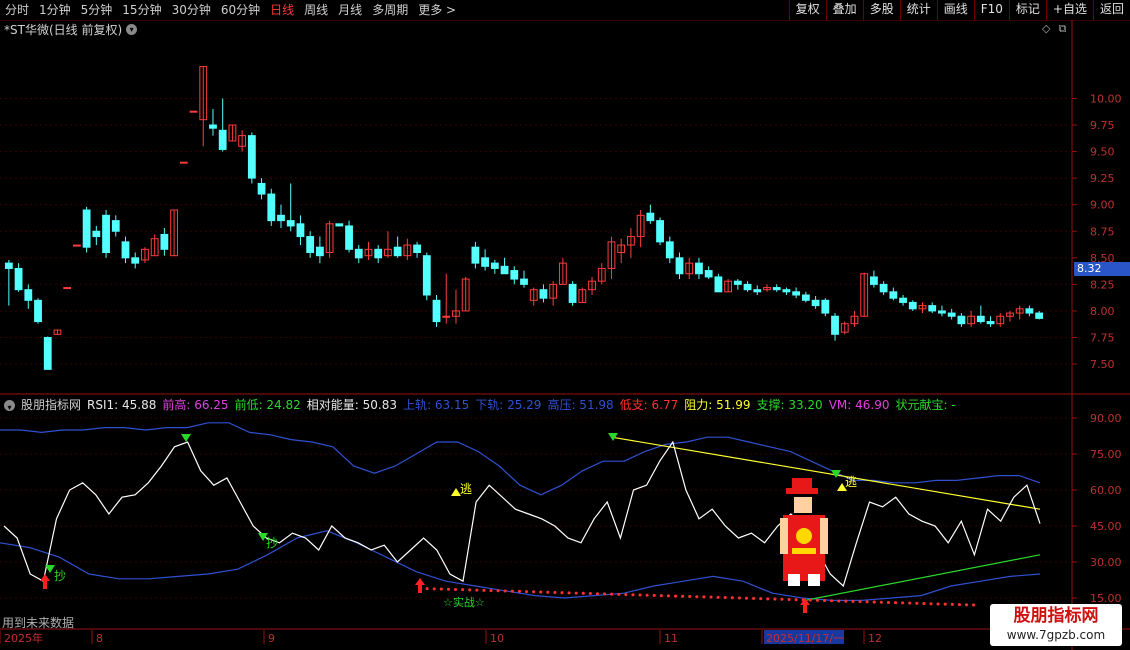  I want to click on resistance-line, so click(826, 473).